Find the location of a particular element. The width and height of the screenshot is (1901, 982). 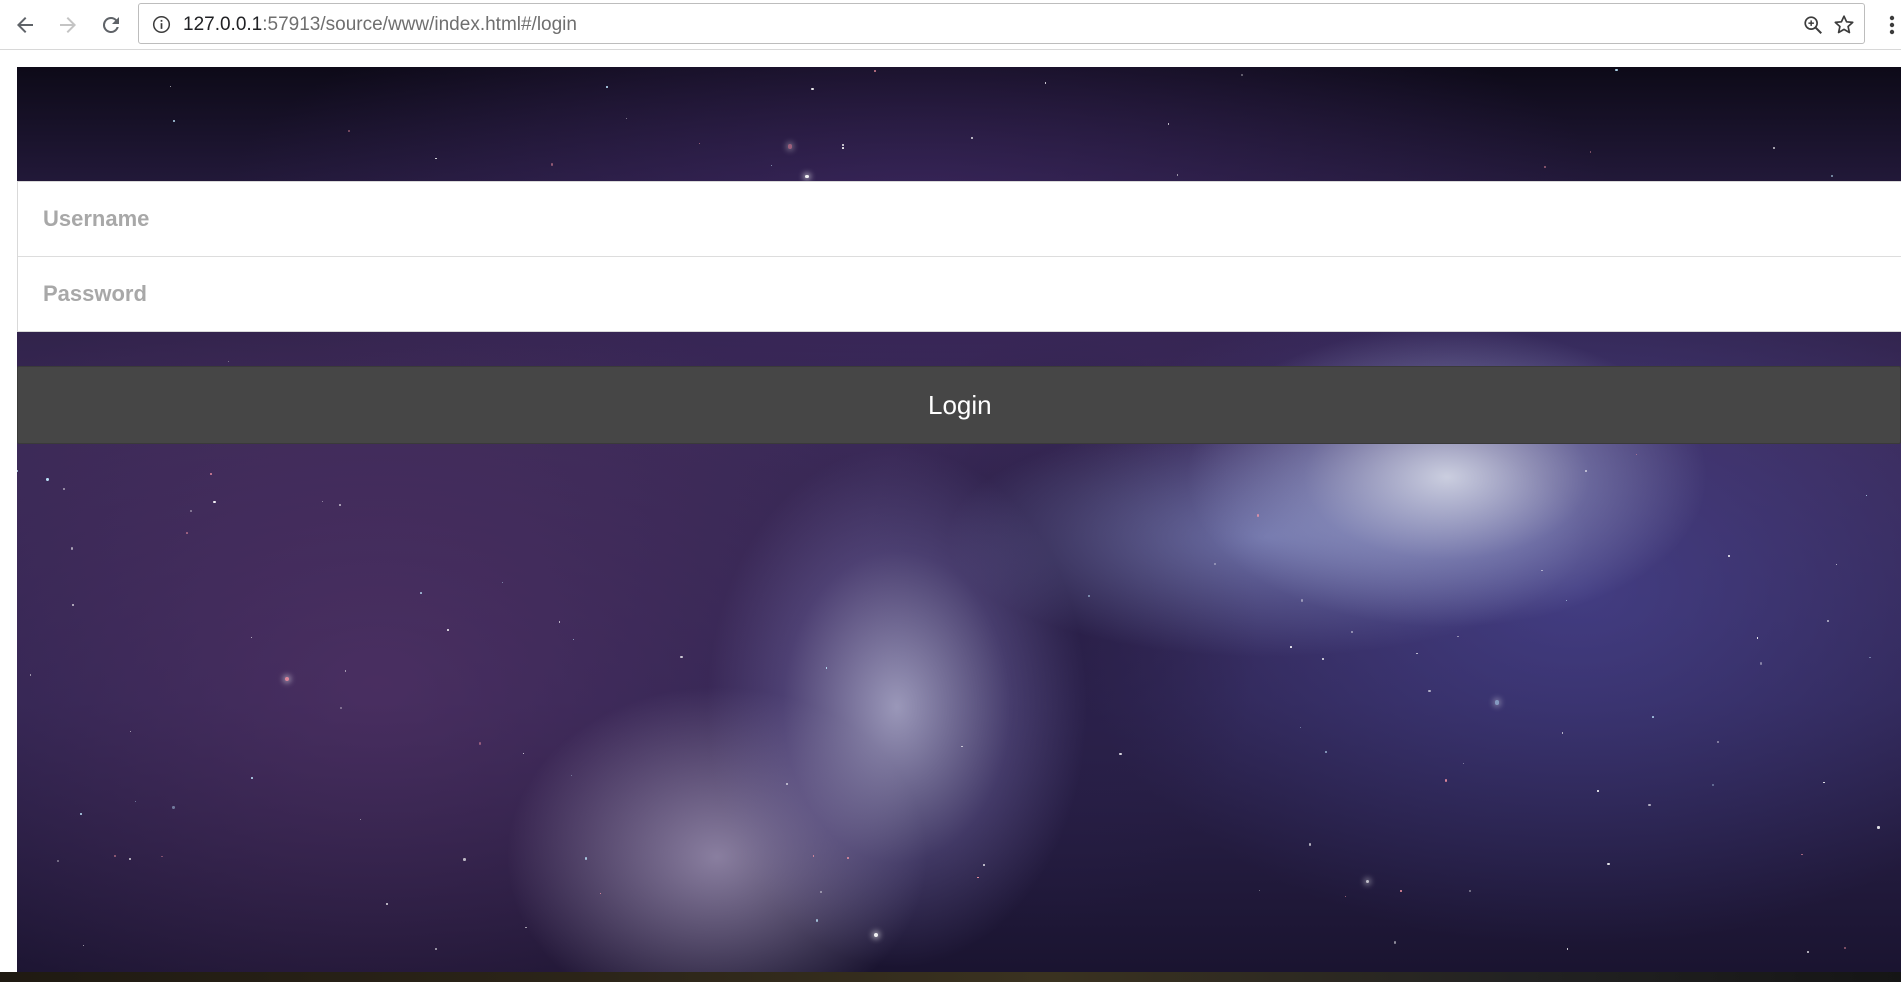

bottom-image-strip is located at coordinates (950, 977).